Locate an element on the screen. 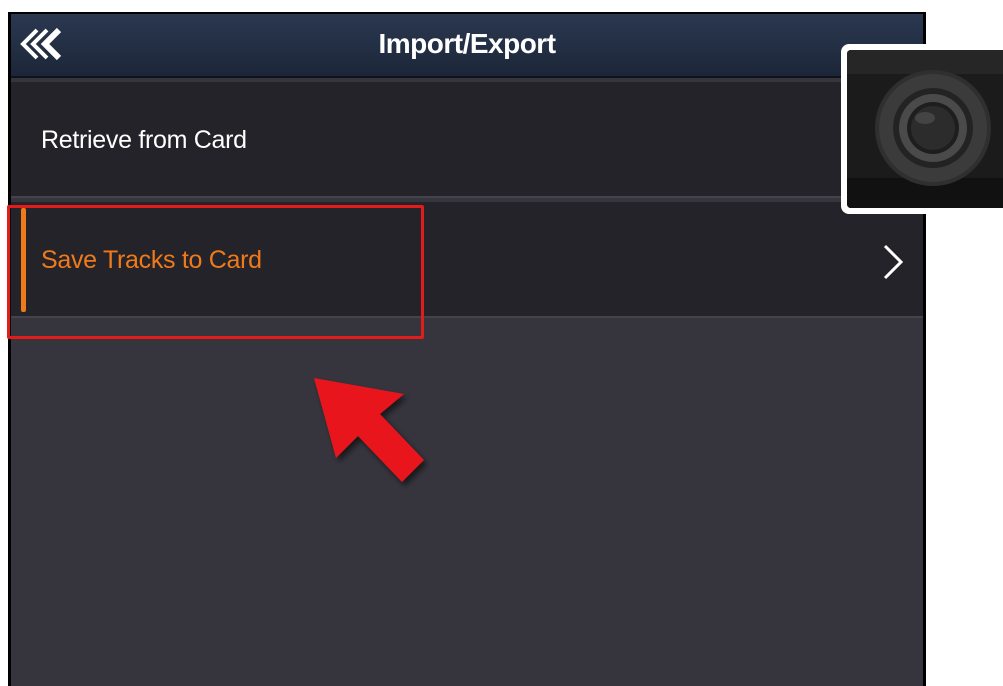  title-bar: Import/Export is located at coordinates (467, 46).